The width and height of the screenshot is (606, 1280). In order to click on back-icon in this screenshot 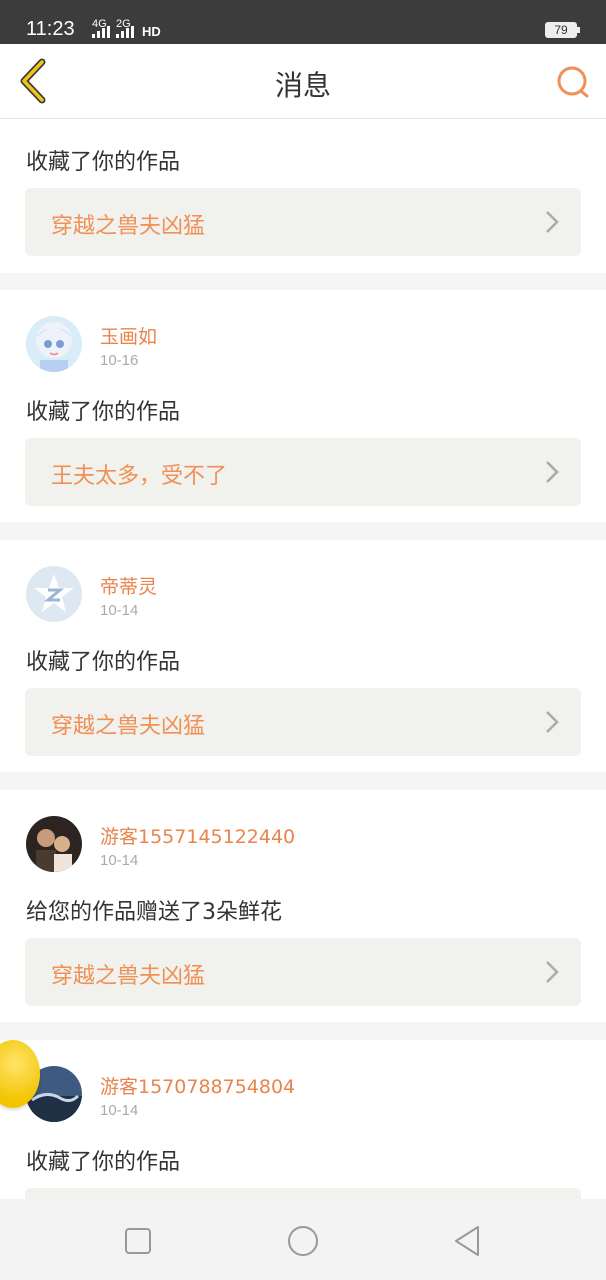, I will do `click(468, 1241)`.